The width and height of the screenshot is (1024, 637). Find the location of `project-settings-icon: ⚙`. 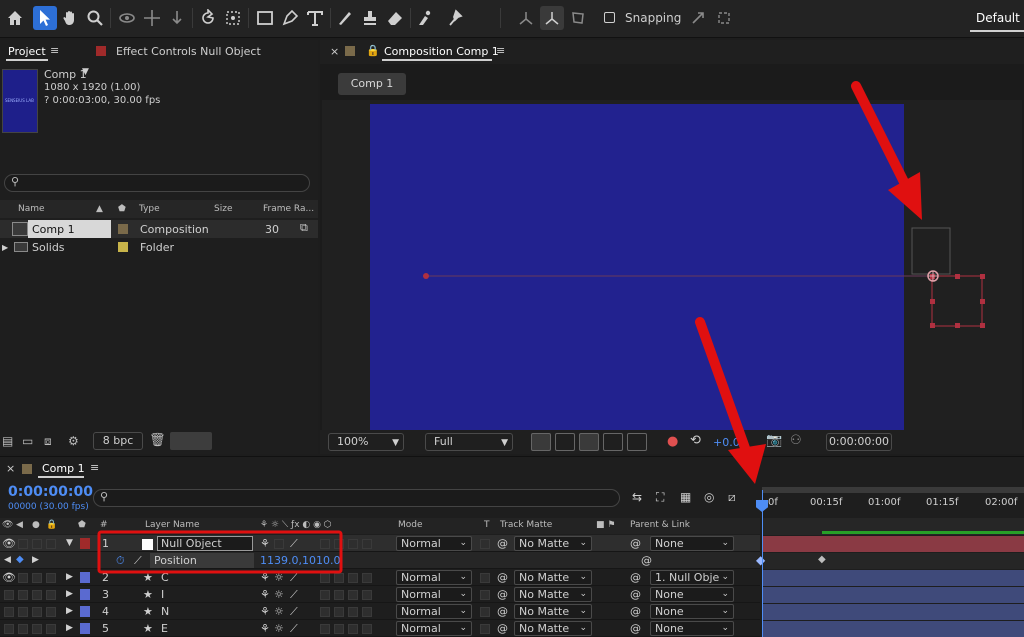

project-settings-icon: ⚙ is located at coordinates (73, 441).